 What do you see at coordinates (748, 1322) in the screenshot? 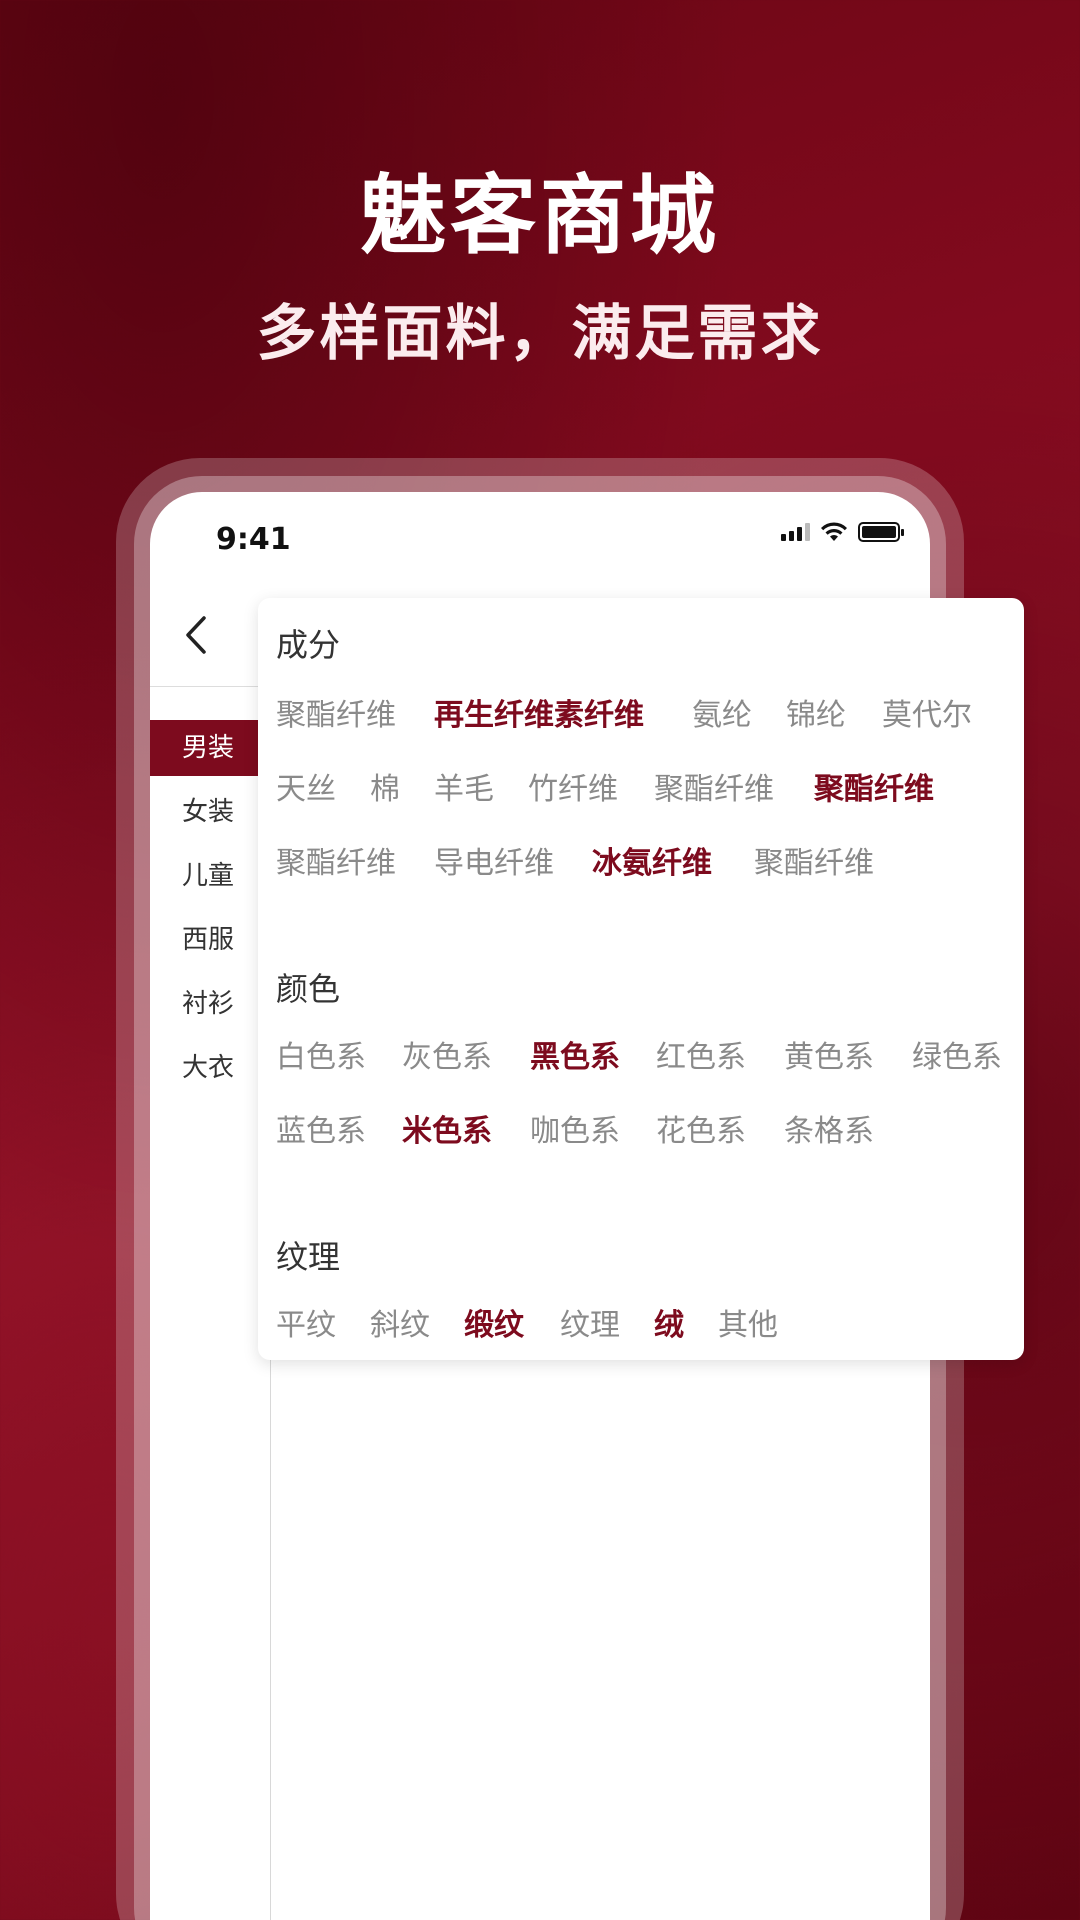
I see `filter-tag: 其他` at bounding box center [748, 1322].